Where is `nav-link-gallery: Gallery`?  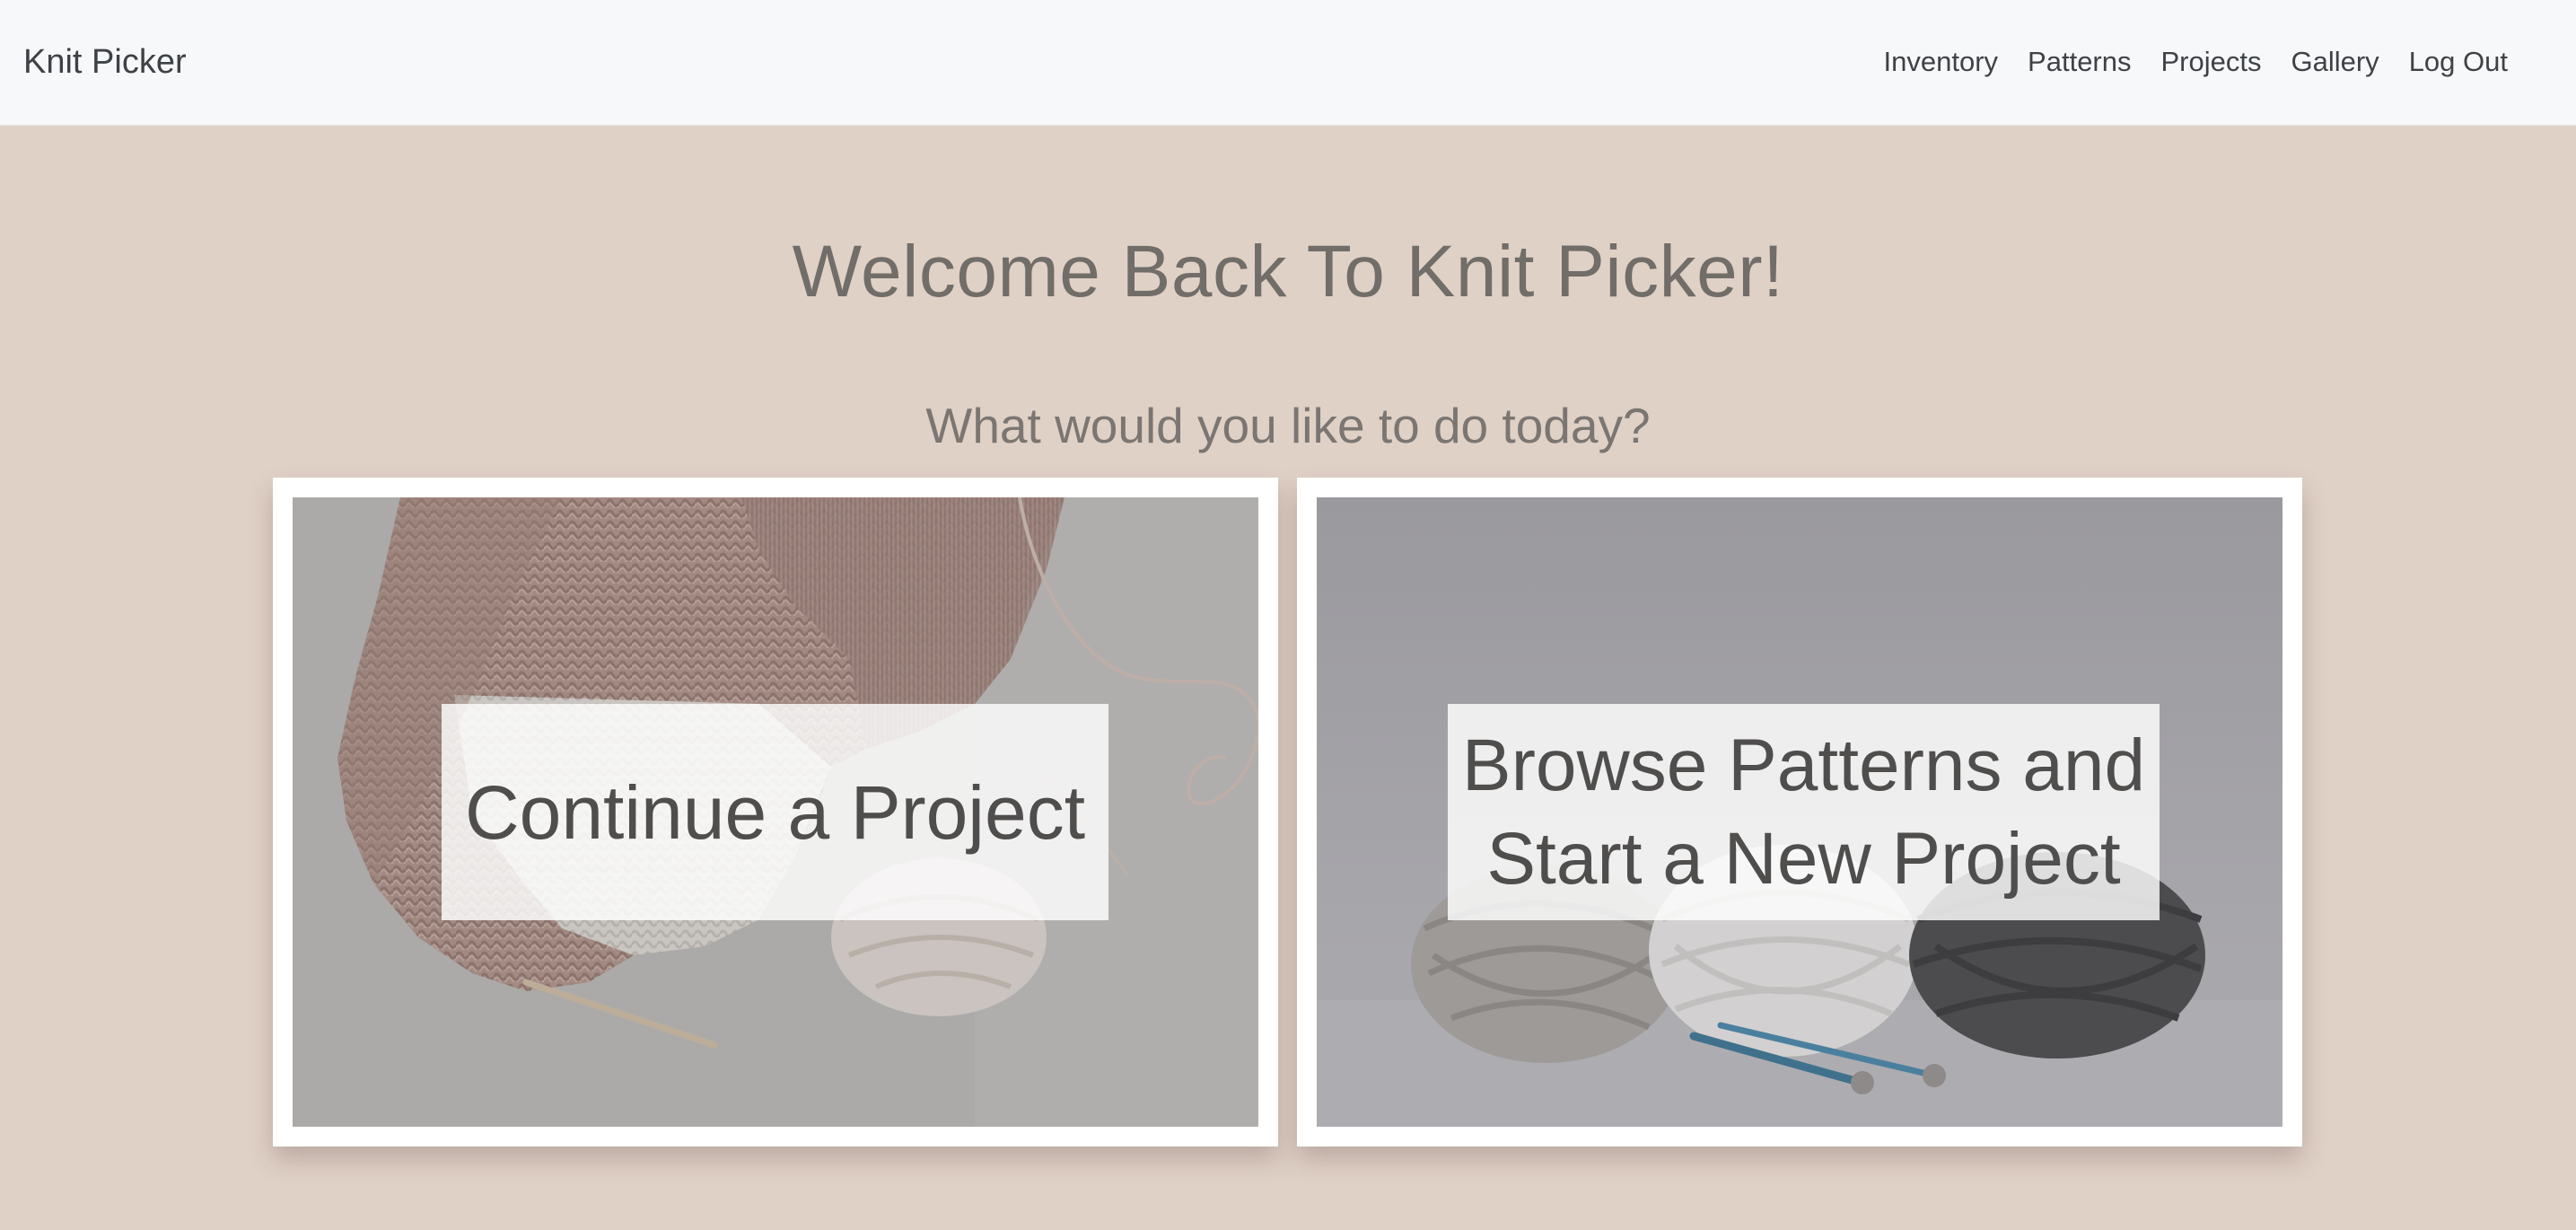 nav-link-gallery: Gallery is located at coordinates (2335, 62).